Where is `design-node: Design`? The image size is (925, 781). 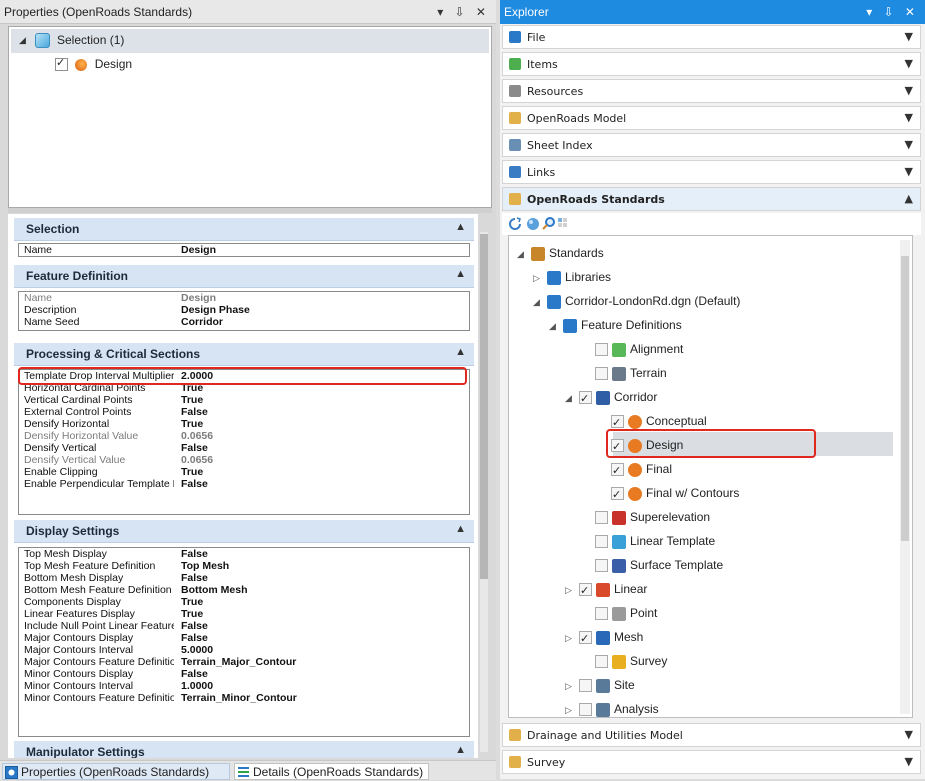
design-node: Design is located at coordinates (93, 65).